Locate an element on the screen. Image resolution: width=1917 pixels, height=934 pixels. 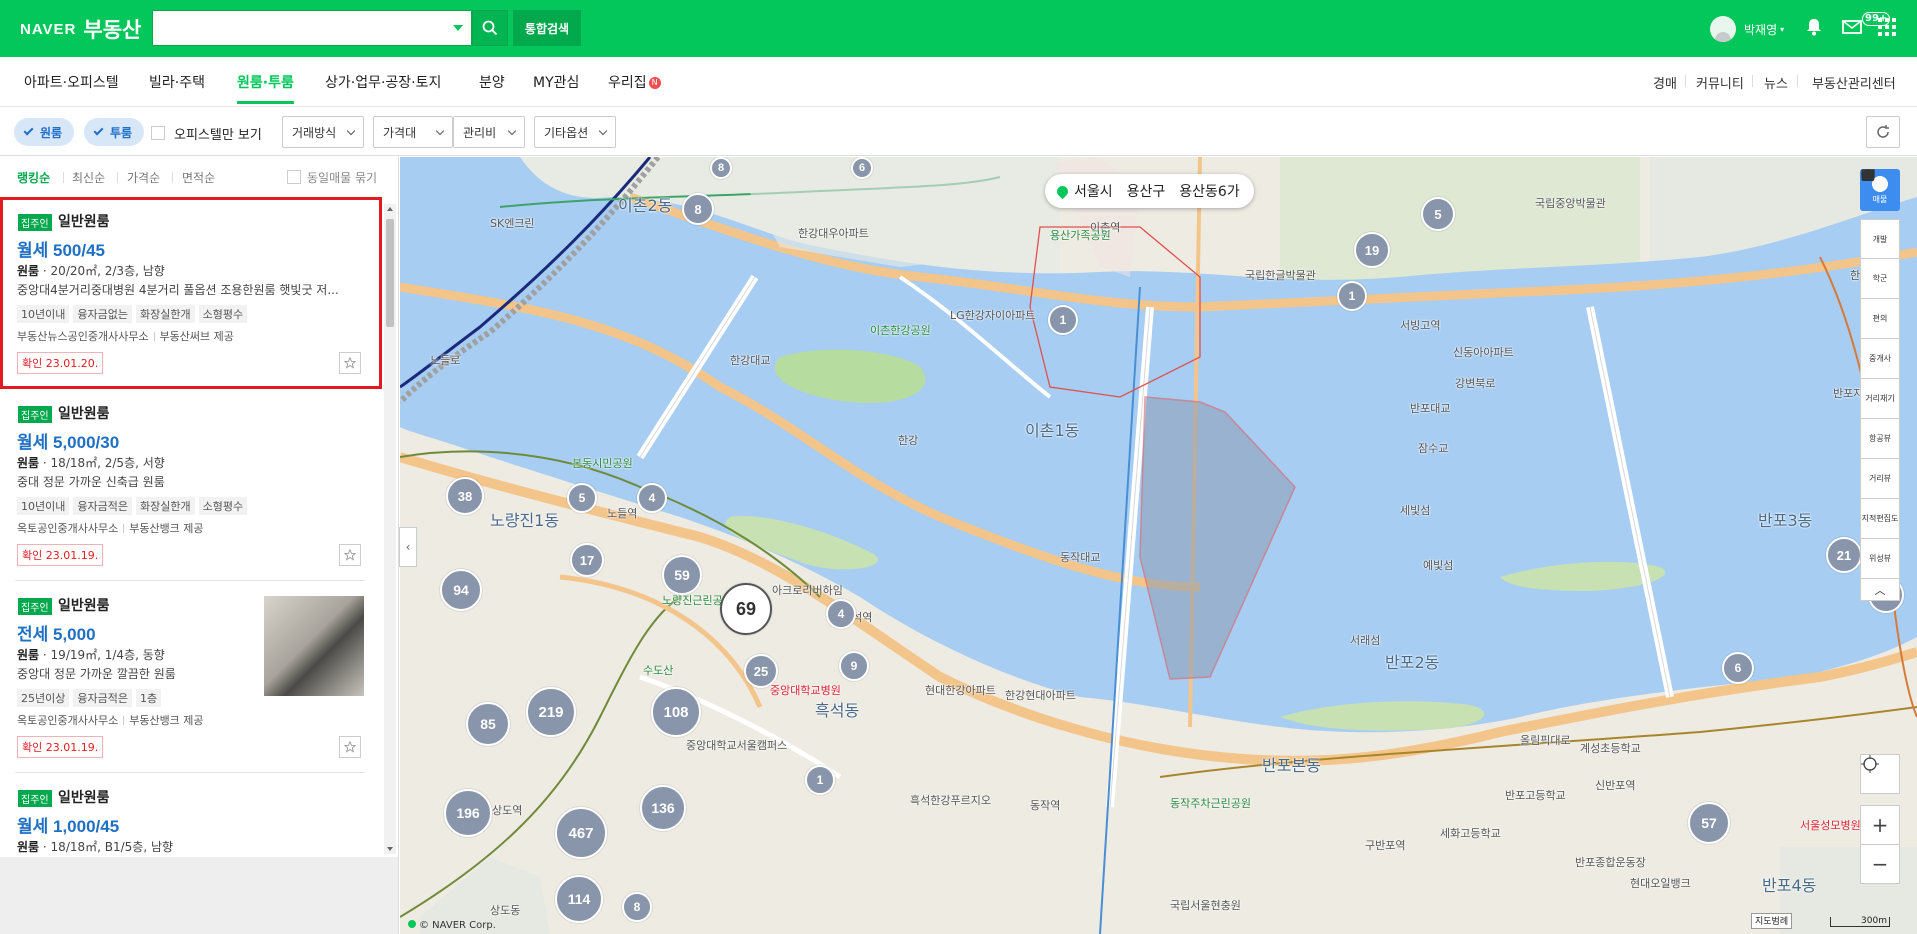
sort-area: 면적순 is located at coordinates (198, 177).